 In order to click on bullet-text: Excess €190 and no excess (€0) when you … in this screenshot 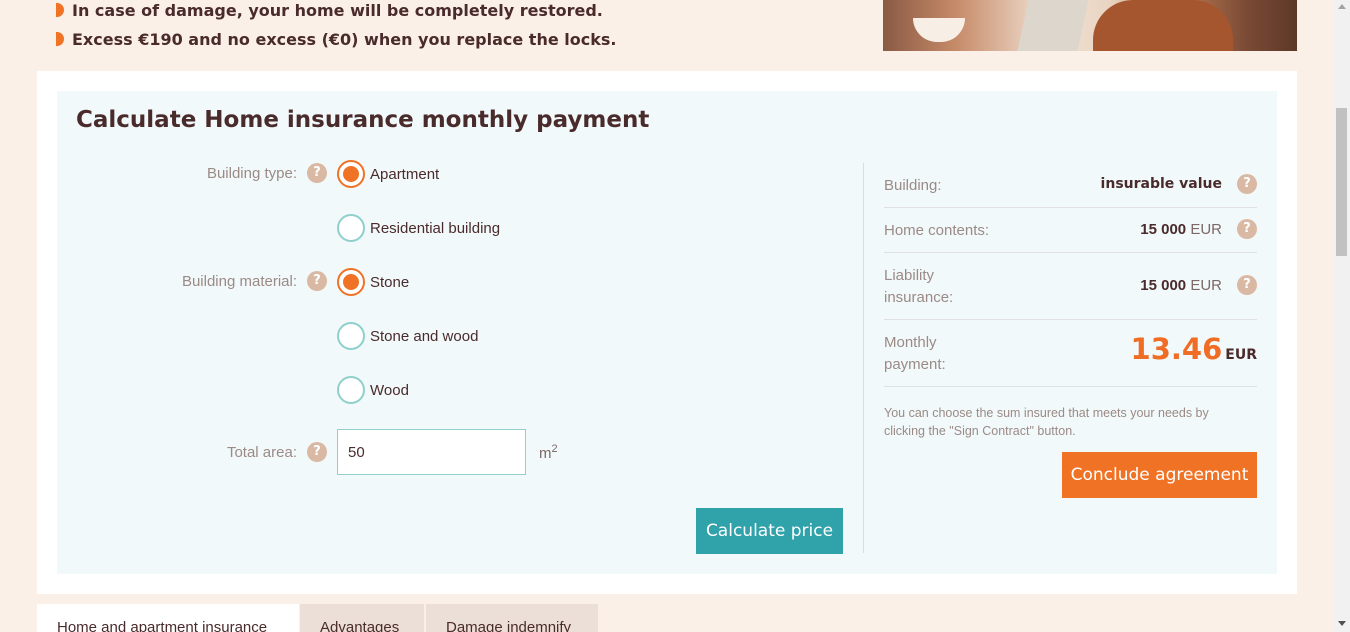, I will do `click(344, 39)`.